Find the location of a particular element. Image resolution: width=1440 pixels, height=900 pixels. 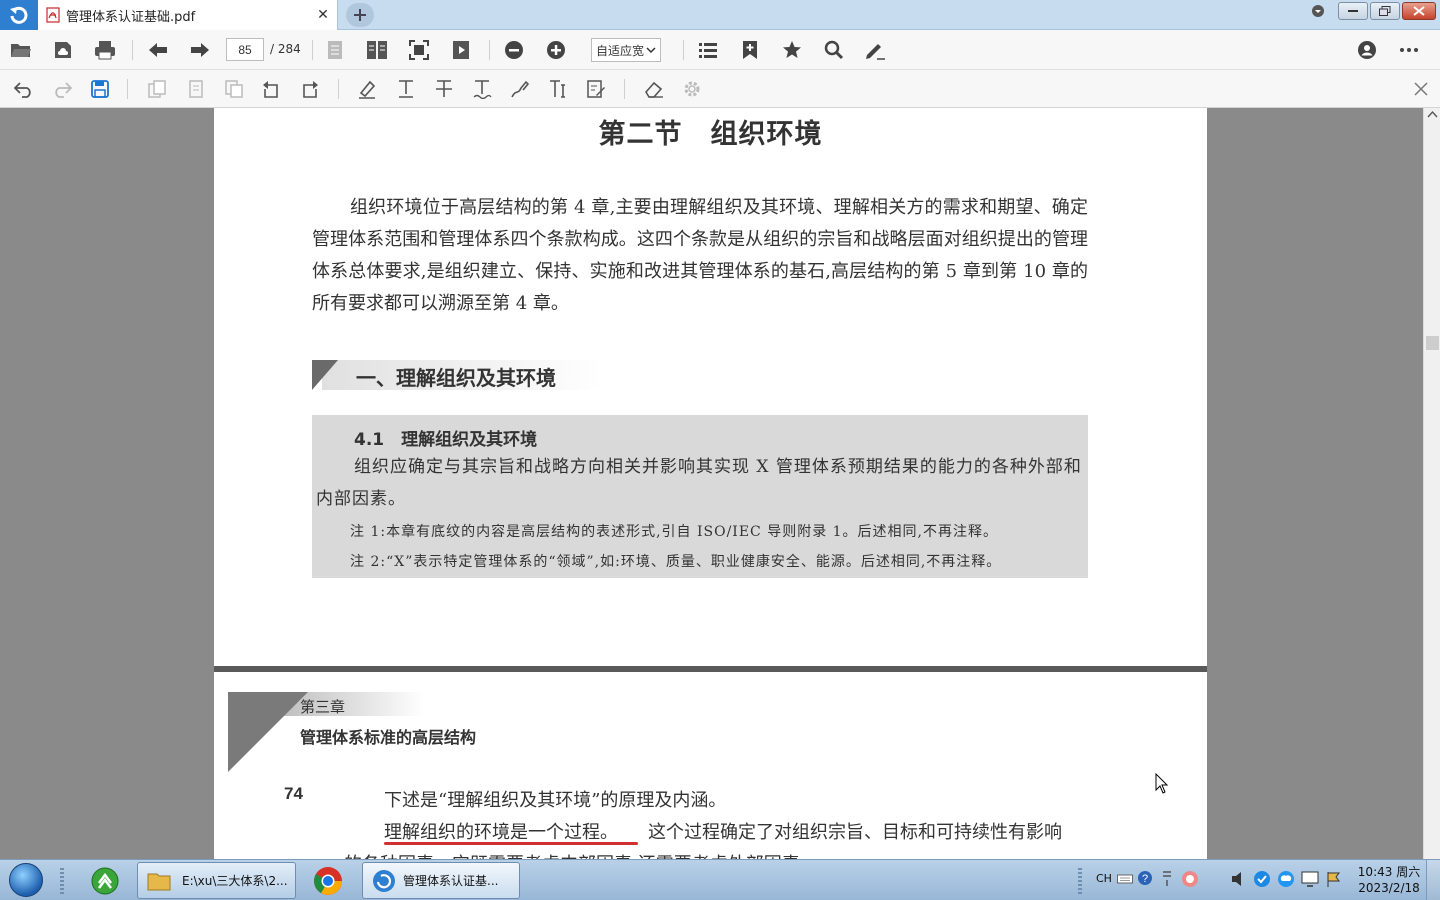

new-tab-button is located at coordinates (360, 15).